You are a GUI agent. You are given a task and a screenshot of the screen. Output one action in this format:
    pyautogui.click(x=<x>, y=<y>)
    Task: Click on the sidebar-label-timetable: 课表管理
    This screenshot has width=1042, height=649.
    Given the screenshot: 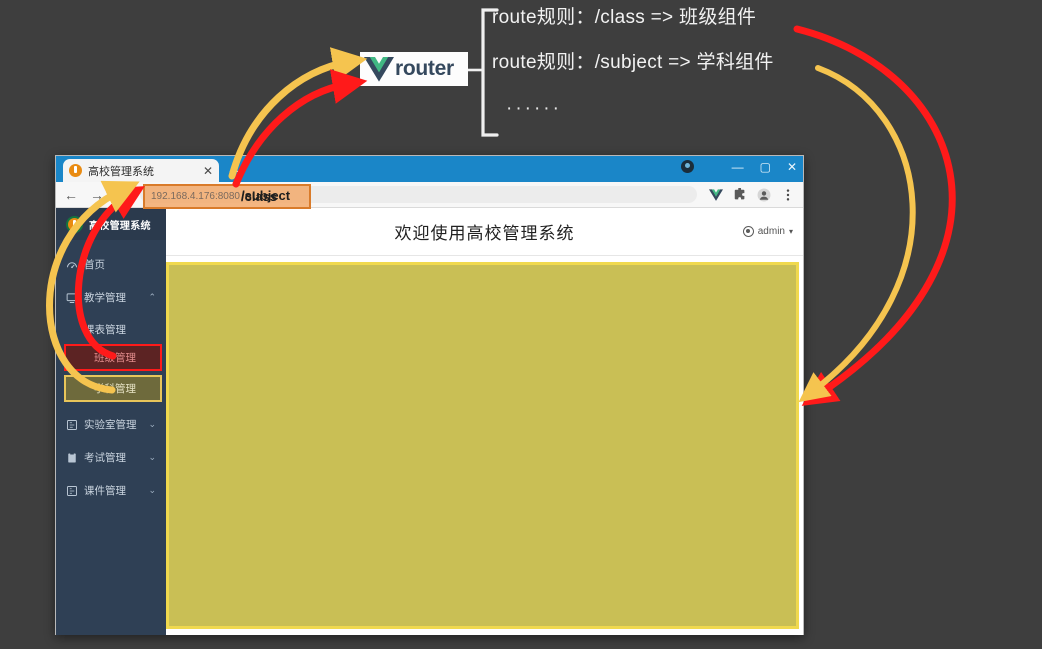 What is the action you would take?
    pyautogui.click(x=105, y=329)
    